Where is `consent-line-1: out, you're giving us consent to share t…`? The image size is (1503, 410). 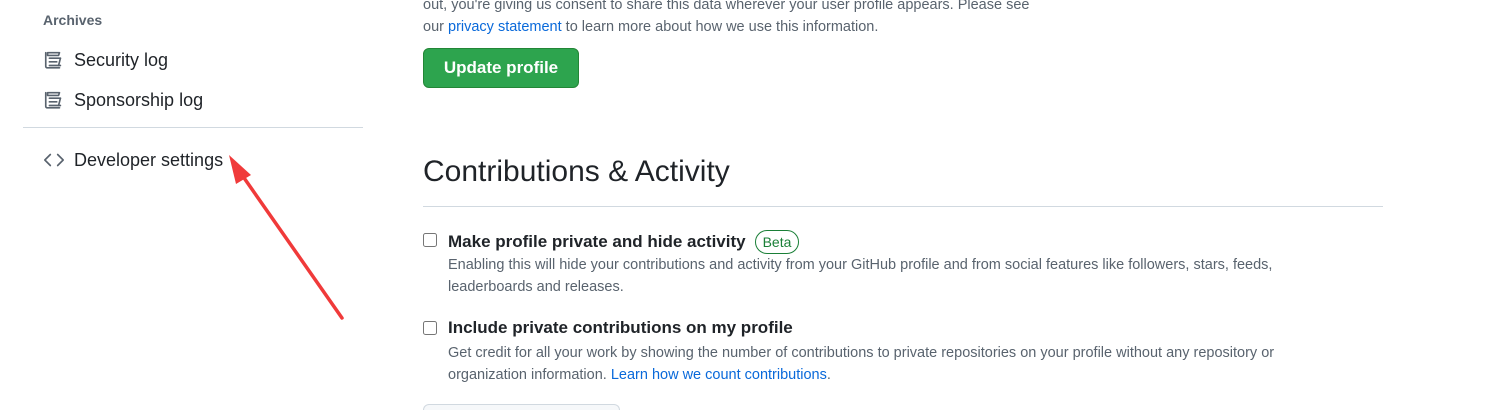
consent-line-1: out, you're giving us consent to share t… is located at coordinates (726, 6).